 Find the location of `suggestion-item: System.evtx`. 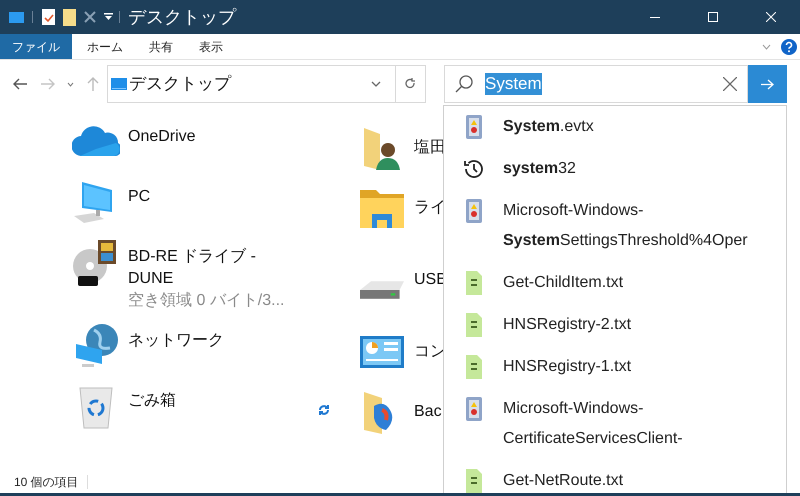

suggestion-item: System.evtx is located at coordinates (615, 127).